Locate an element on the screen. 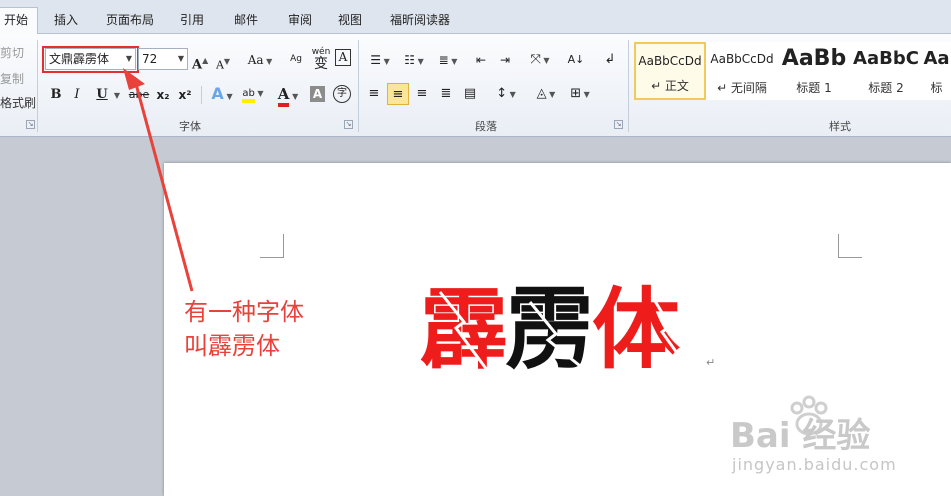  annotation-line-1: 有一种字体 is located at coordinates (244, 312).